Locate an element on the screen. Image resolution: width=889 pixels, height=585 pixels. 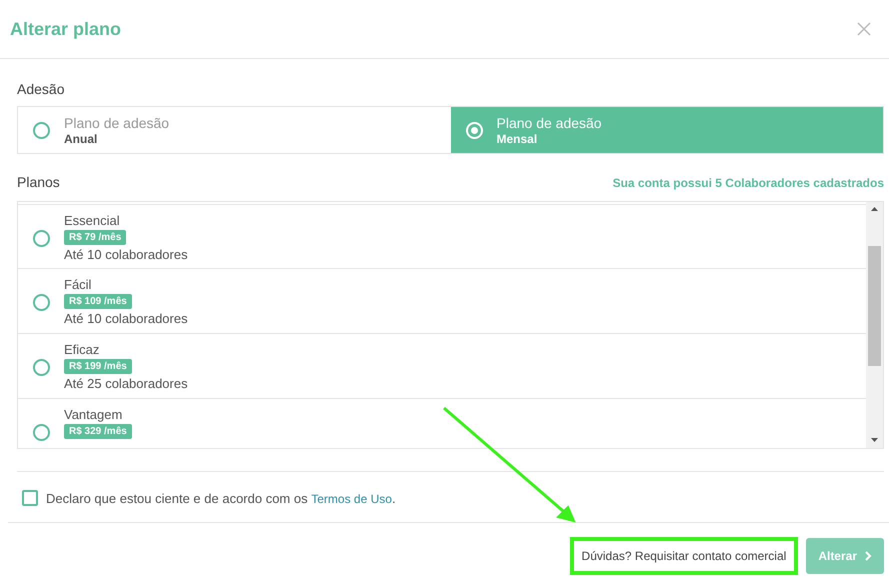
plan-option: Vantagem R$ 329 /mês is located at coordinates (442, 423).